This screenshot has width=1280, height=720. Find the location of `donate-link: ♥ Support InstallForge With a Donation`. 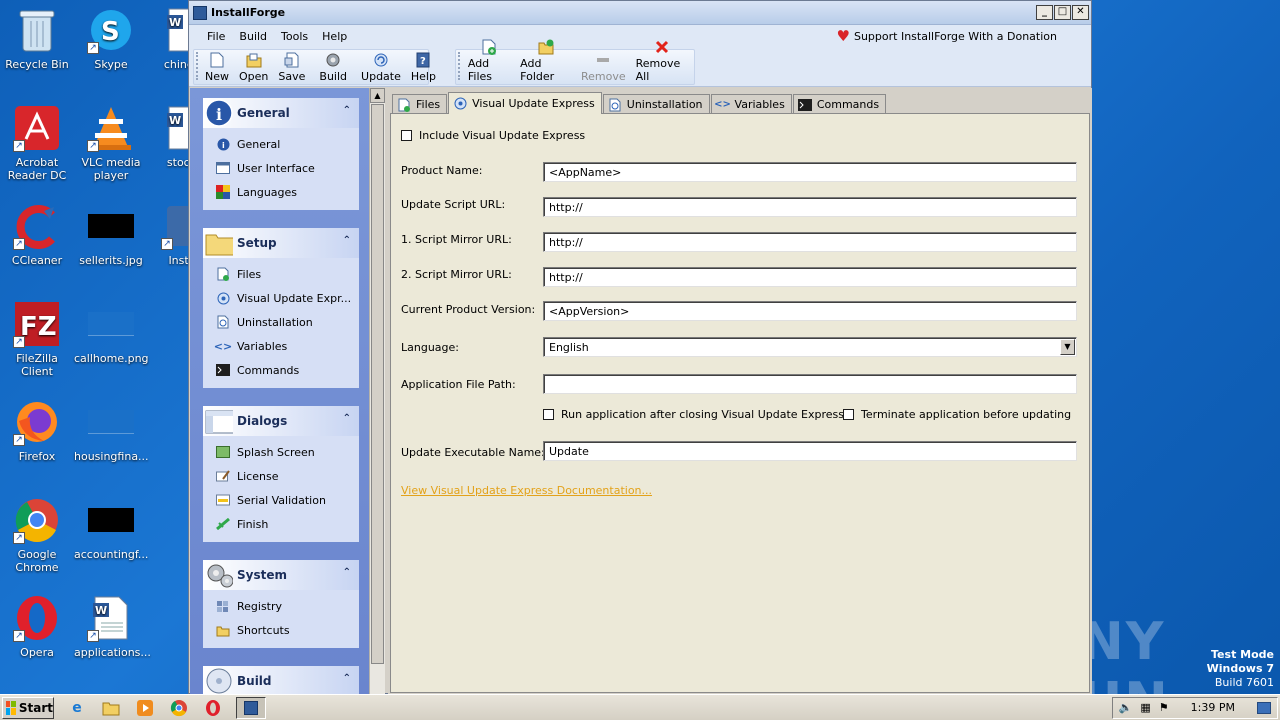

donate-link: ♥ Support InstallForge With a Donation is located at coordinates (947, 36).